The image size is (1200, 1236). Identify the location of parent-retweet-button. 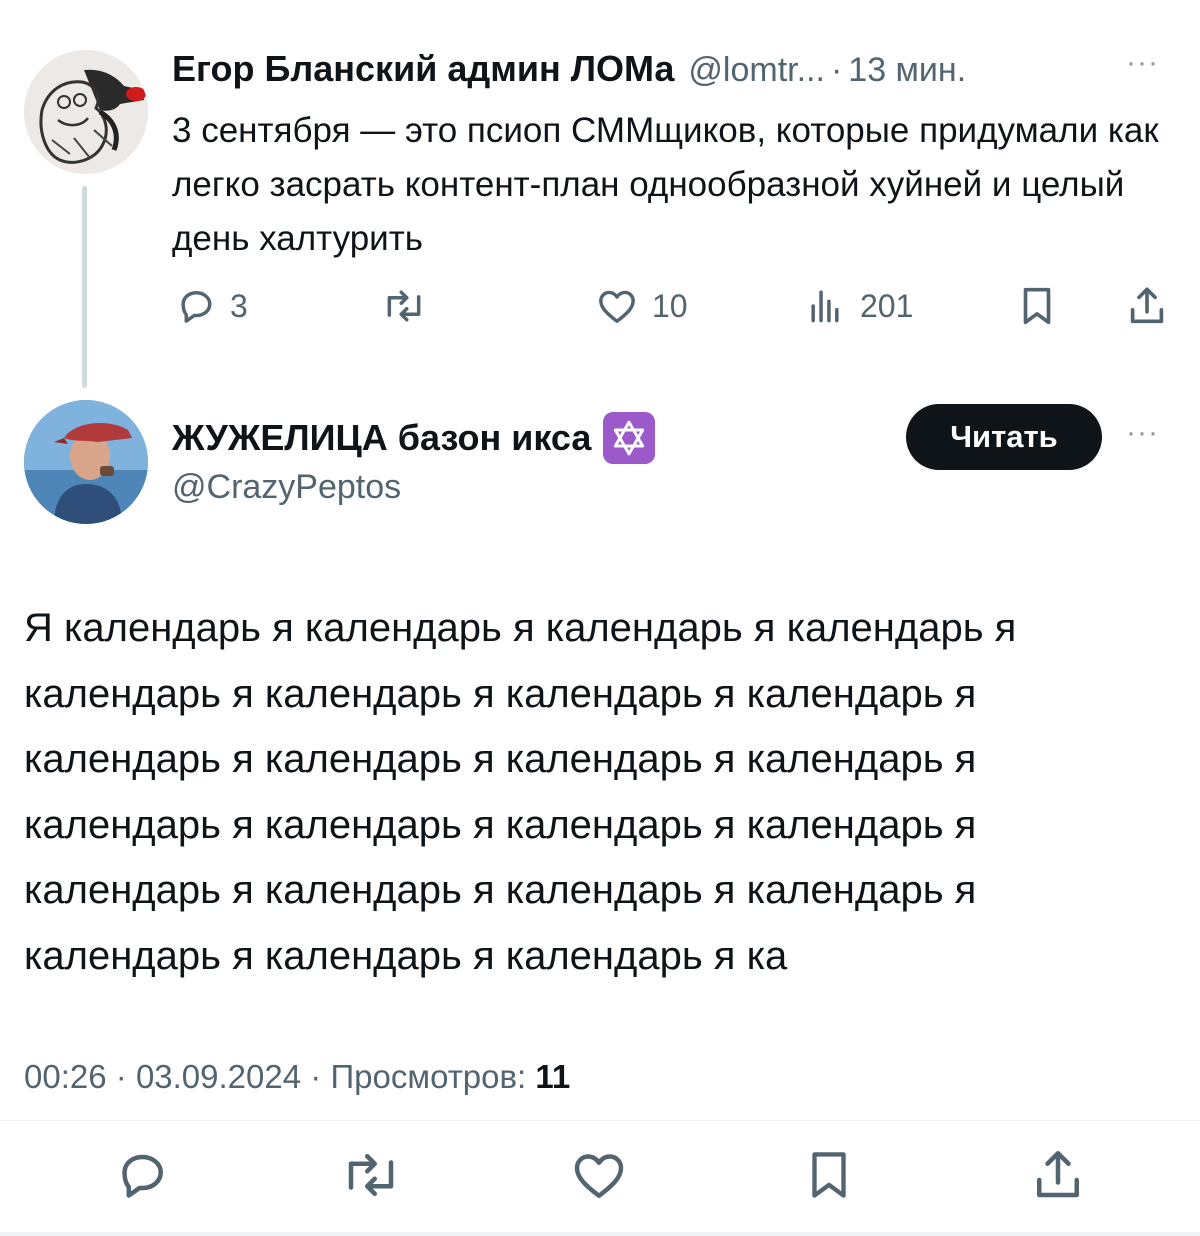
(410, 306).